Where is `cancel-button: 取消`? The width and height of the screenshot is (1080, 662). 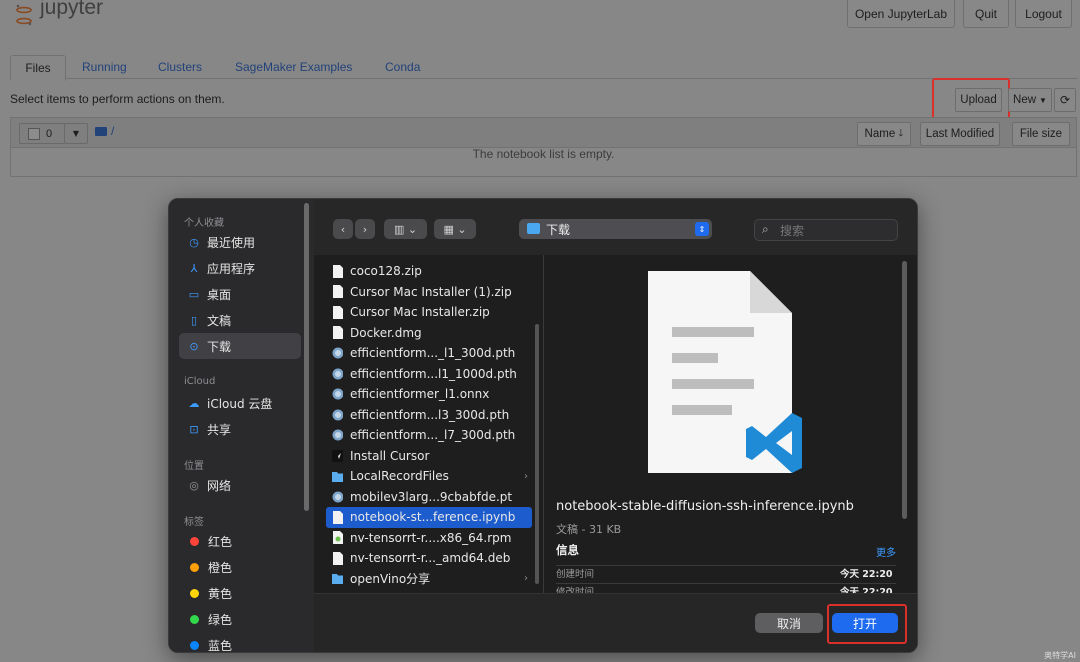
cancel-button: 取消 is located at coordinates (789, 623).